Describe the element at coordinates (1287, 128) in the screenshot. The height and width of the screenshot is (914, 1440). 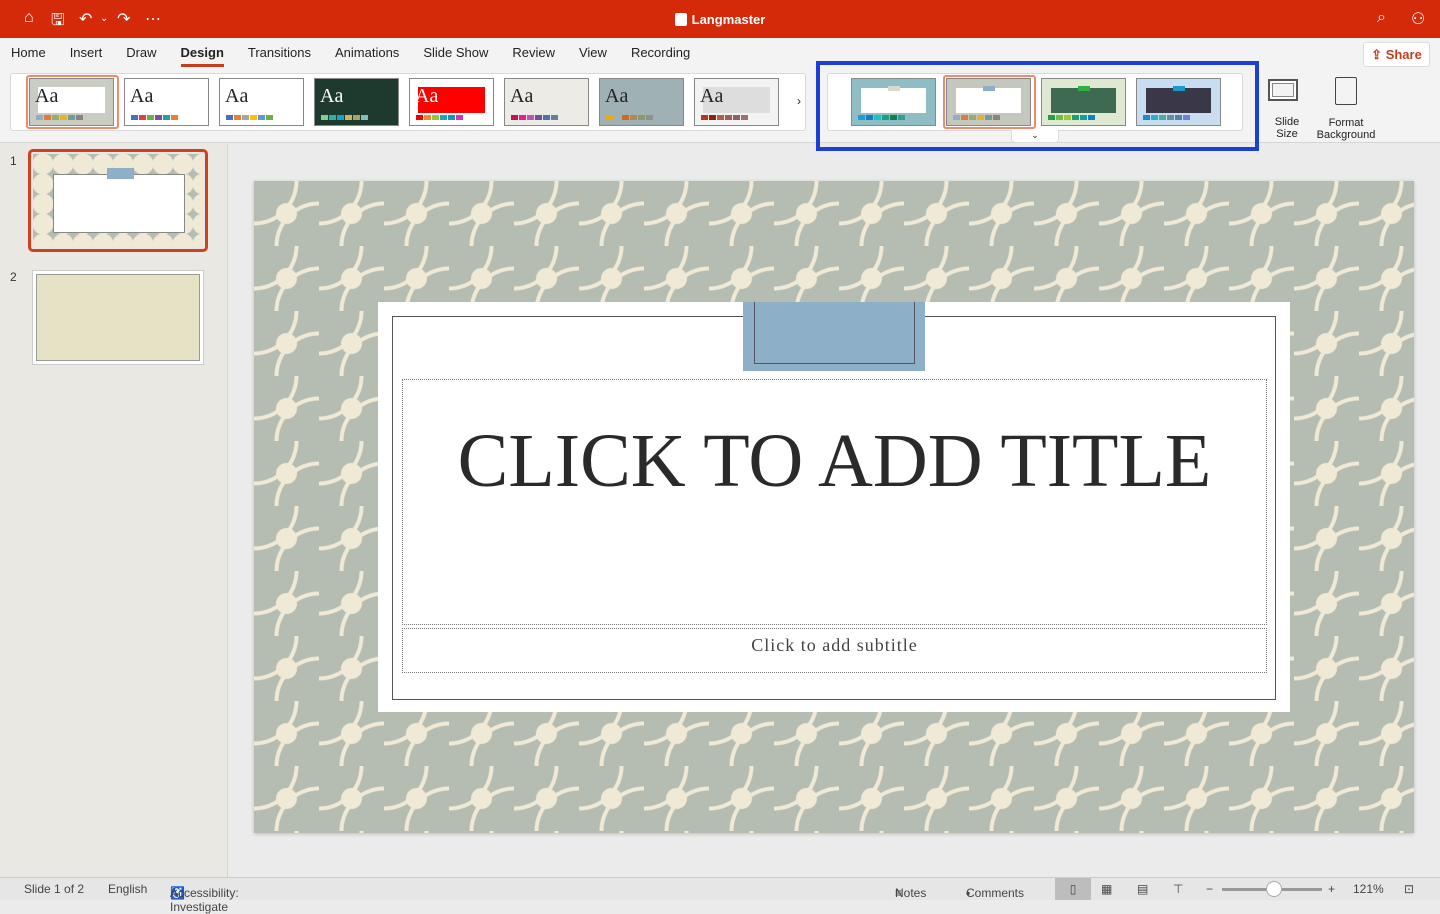
I see `slide-size-label: Slide Size` at that location.